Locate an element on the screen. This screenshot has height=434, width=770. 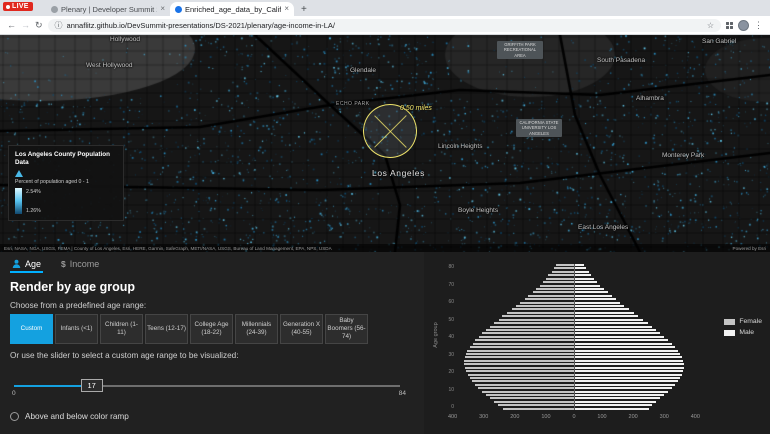
age-range-button-college-age-18-22: College Age (18-22) is located at coordinates (211, 329).